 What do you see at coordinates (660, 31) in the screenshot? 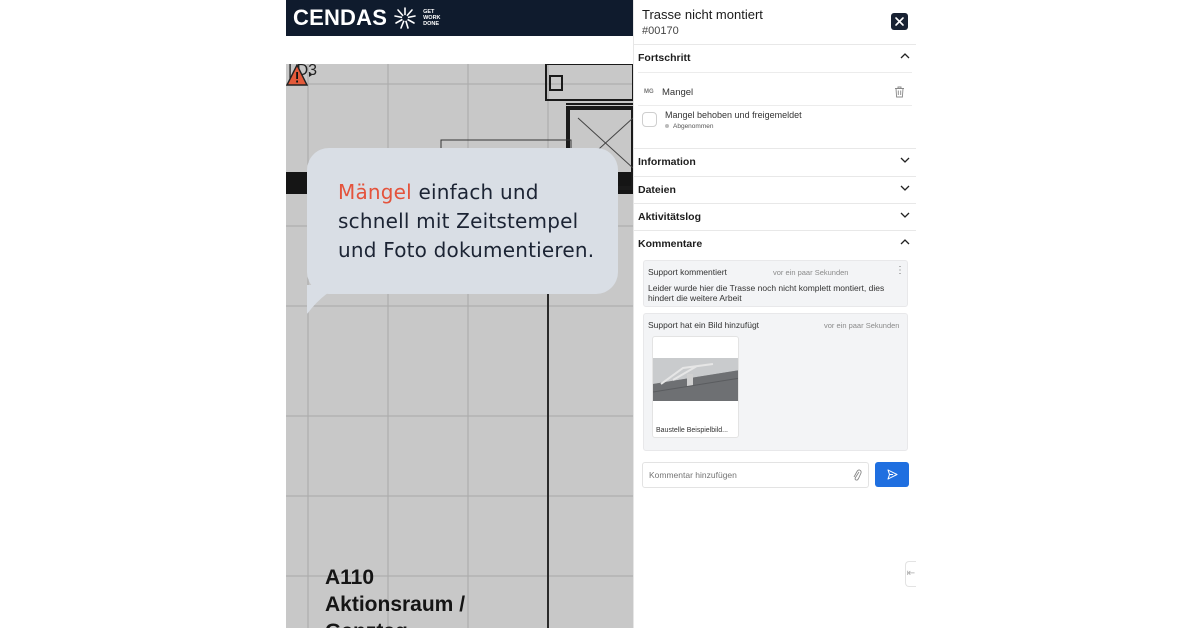
I see `ticket-number: #00170` at bounding box center [660, 31].